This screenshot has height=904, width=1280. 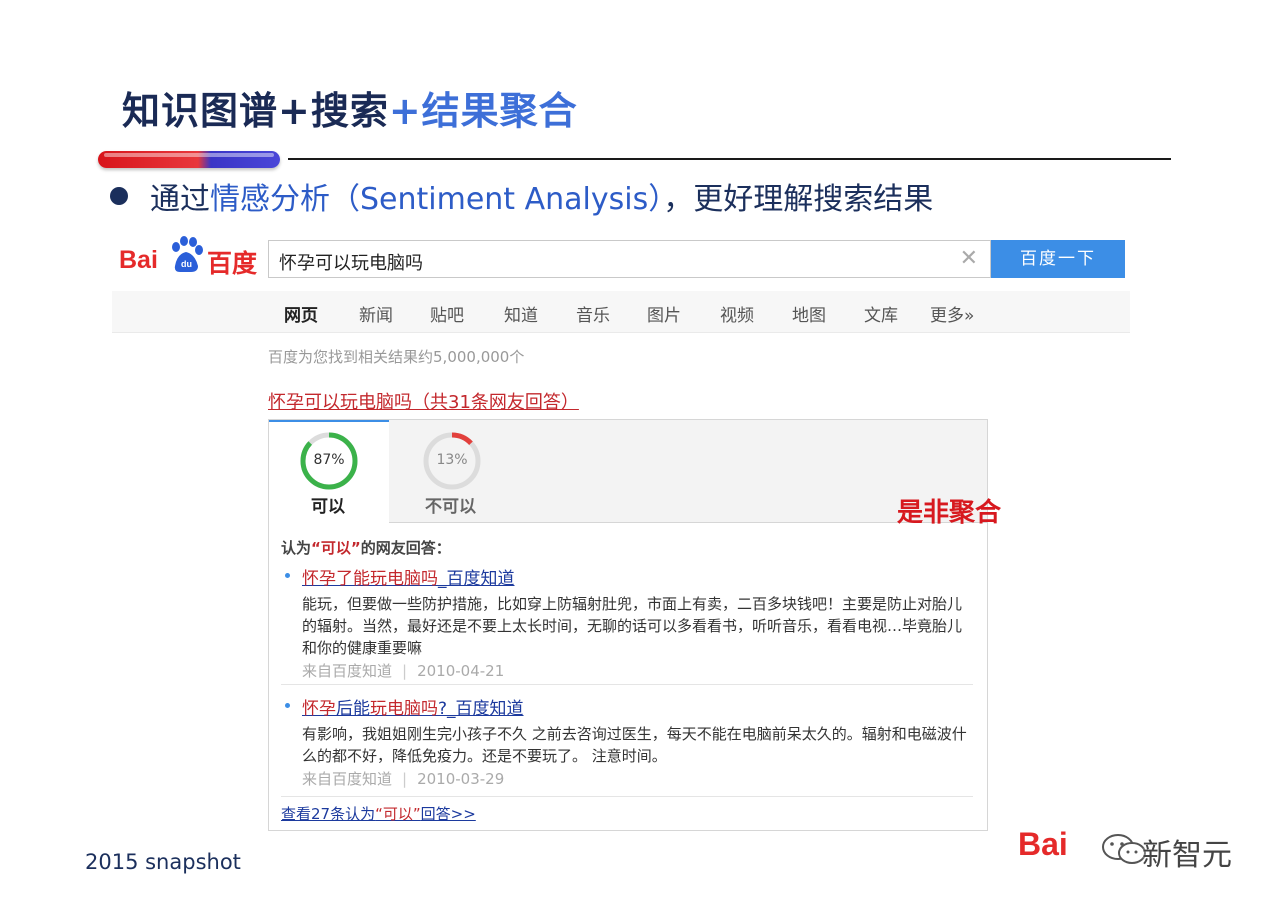 I want to click on watermark: Bai 新智元, so click(x=1133, y=847).